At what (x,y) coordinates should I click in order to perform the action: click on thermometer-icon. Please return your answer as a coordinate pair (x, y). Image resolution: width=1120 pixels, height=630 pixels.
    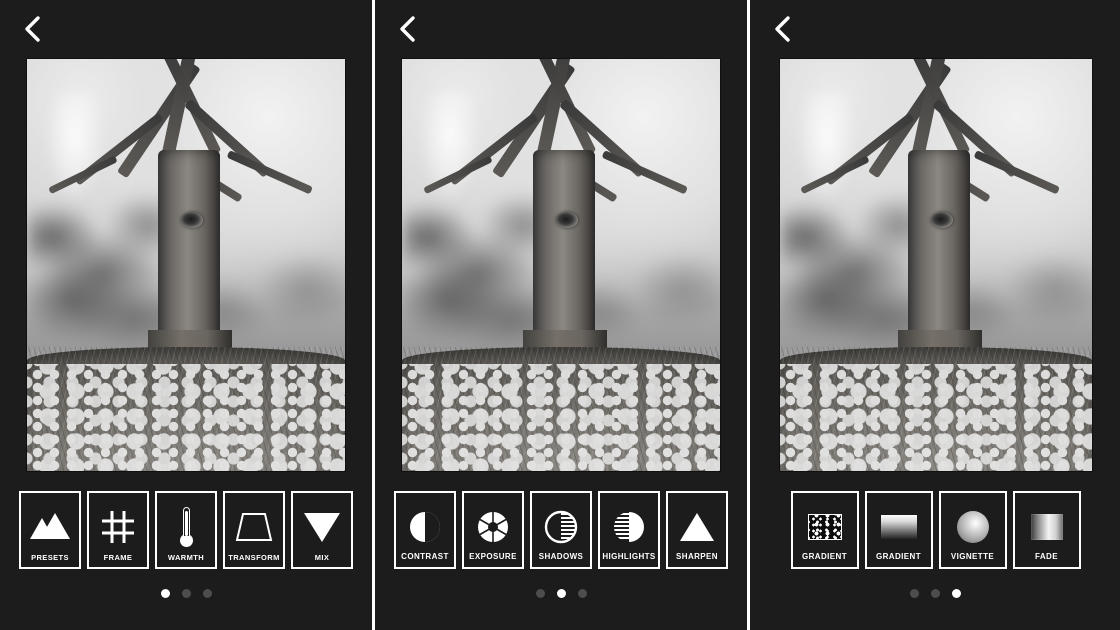
    Looking at the image, I should click on (186, 527).